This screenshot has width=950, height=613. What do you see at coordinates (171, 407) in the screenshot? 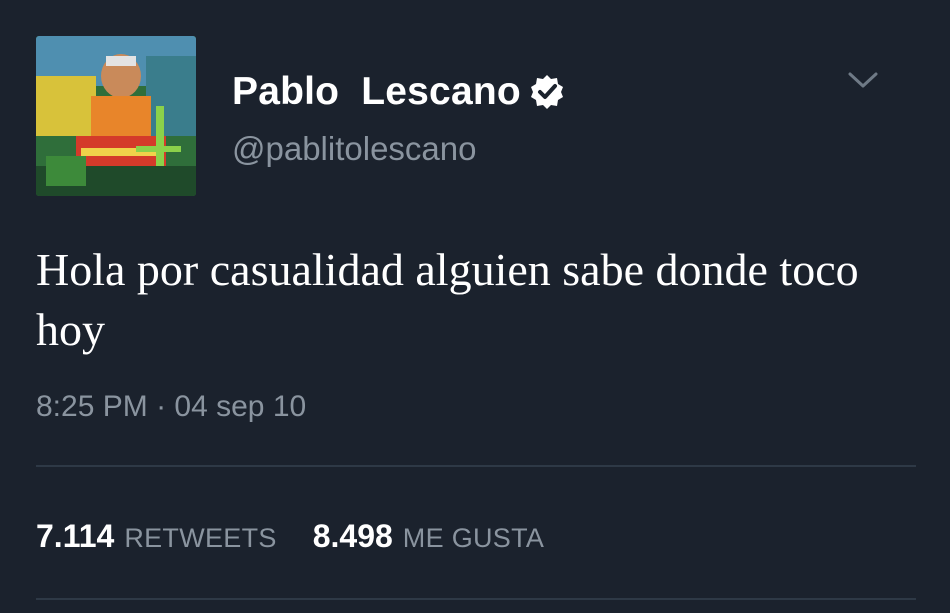
I see `tweet-timestamp: 8:25 PM · 04 sep 10` at bounding box center [171, 407].